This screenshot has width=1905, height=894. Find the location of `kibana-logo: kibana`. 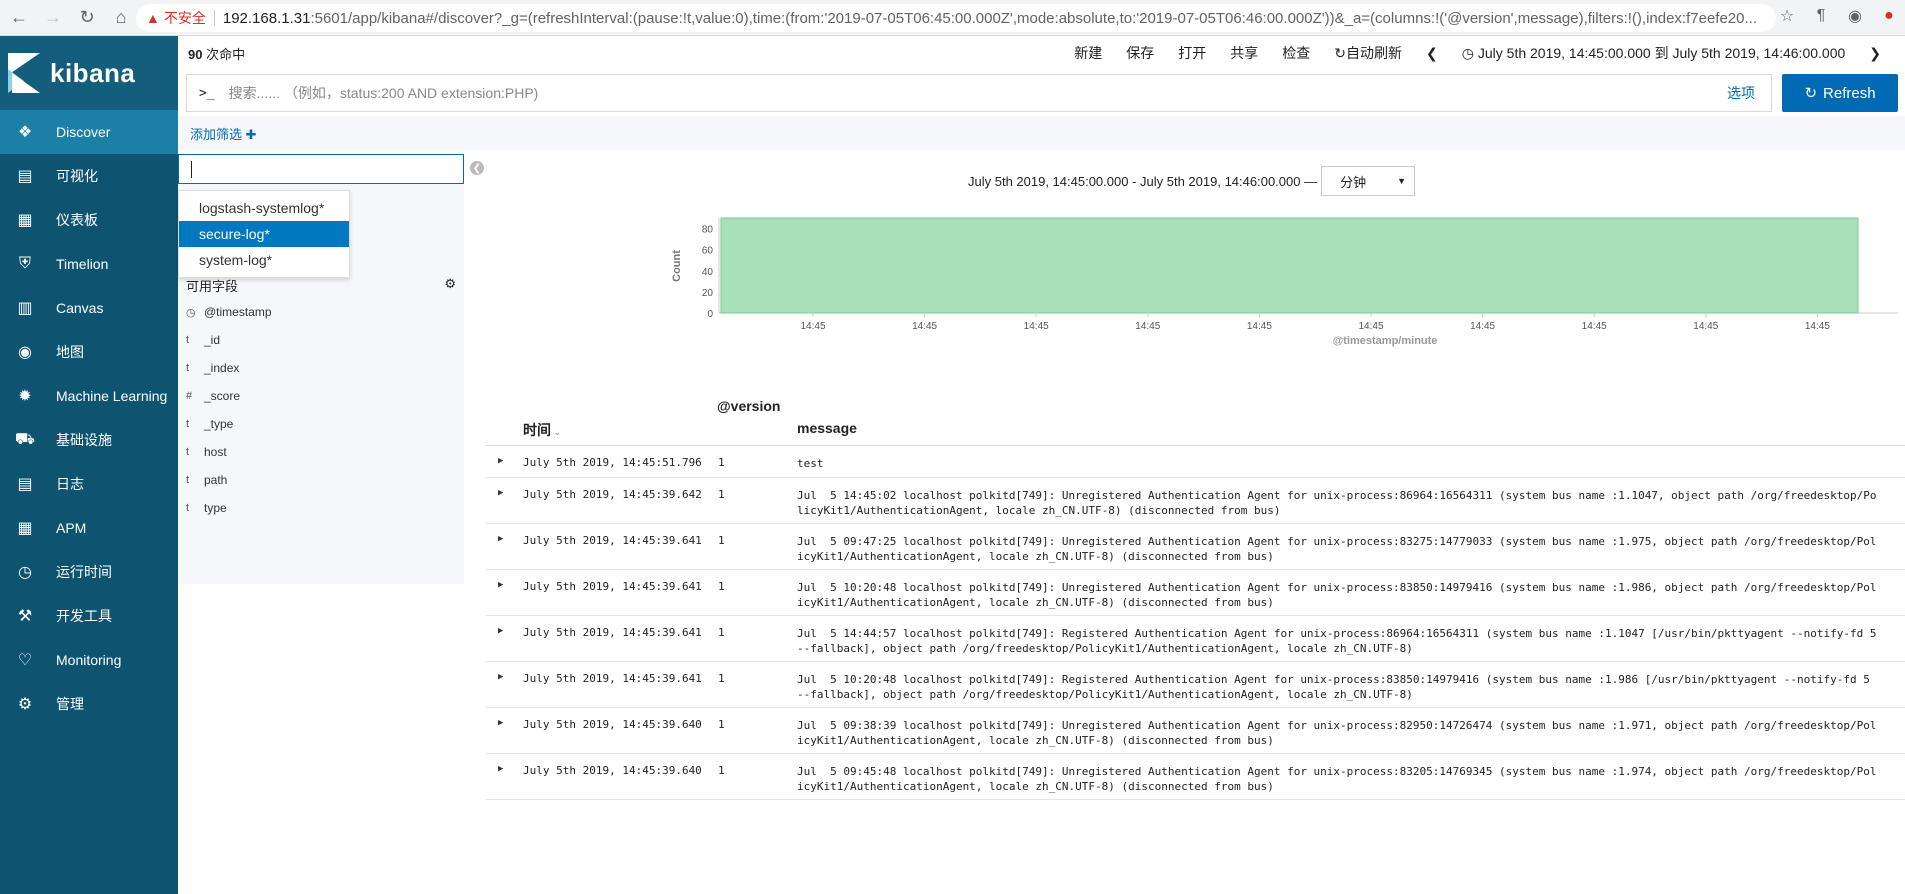

kibana-logo: kibana is located at coordinates (89, 73).